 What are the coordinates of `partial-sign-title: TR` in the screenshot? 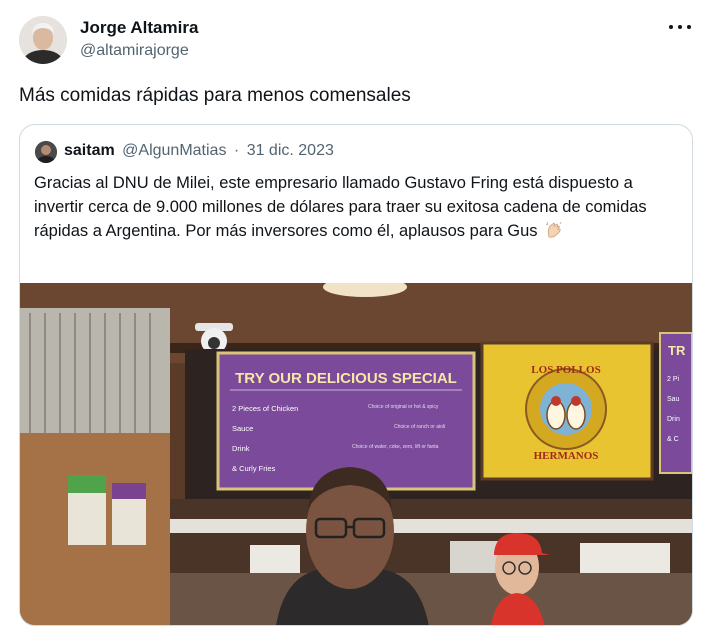 It's located at (677, 350).